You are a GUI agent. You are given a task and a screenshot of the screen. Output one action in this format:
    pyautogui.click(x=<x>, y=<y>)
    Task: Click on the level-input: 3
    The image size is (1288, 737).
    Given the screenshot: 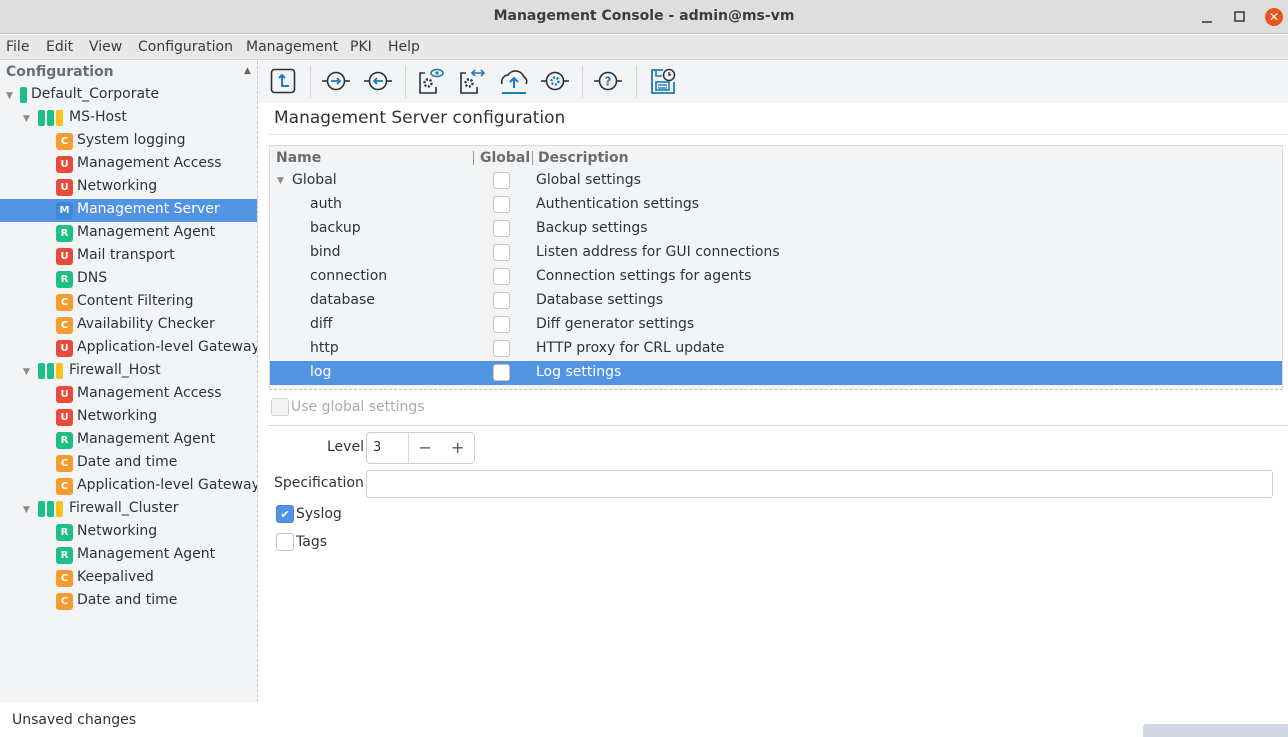 What is the action you would take?
    pyautogui.click(x=388, y=448)
    